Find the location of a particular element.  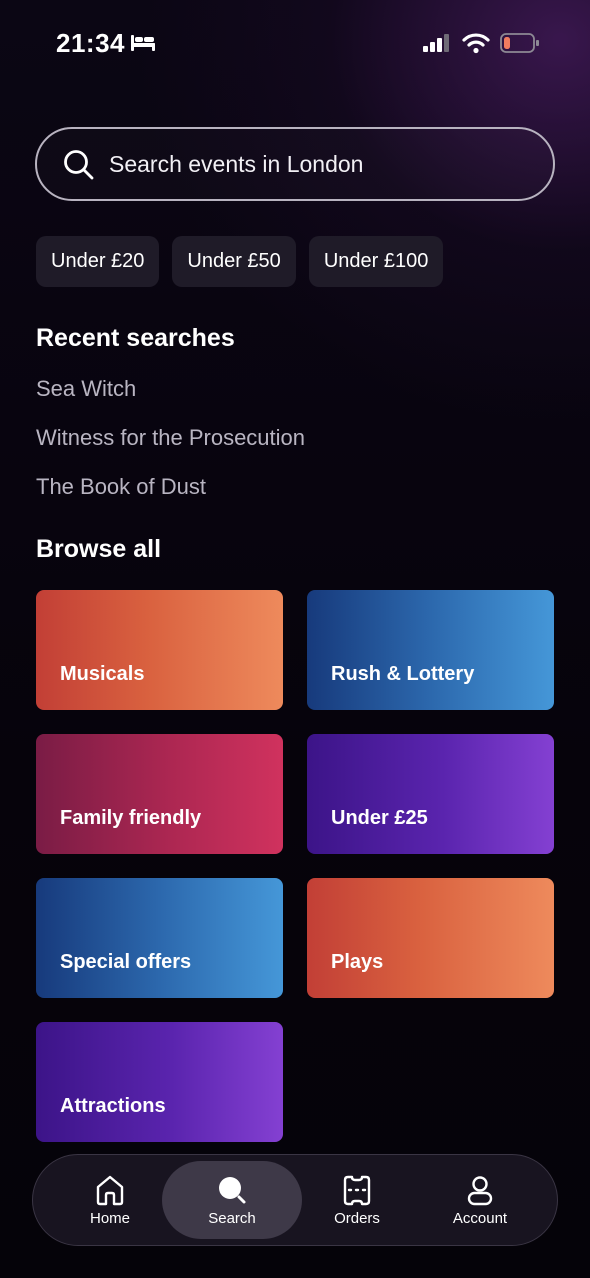

ticket-icon is located at coordinates (357, 1190).